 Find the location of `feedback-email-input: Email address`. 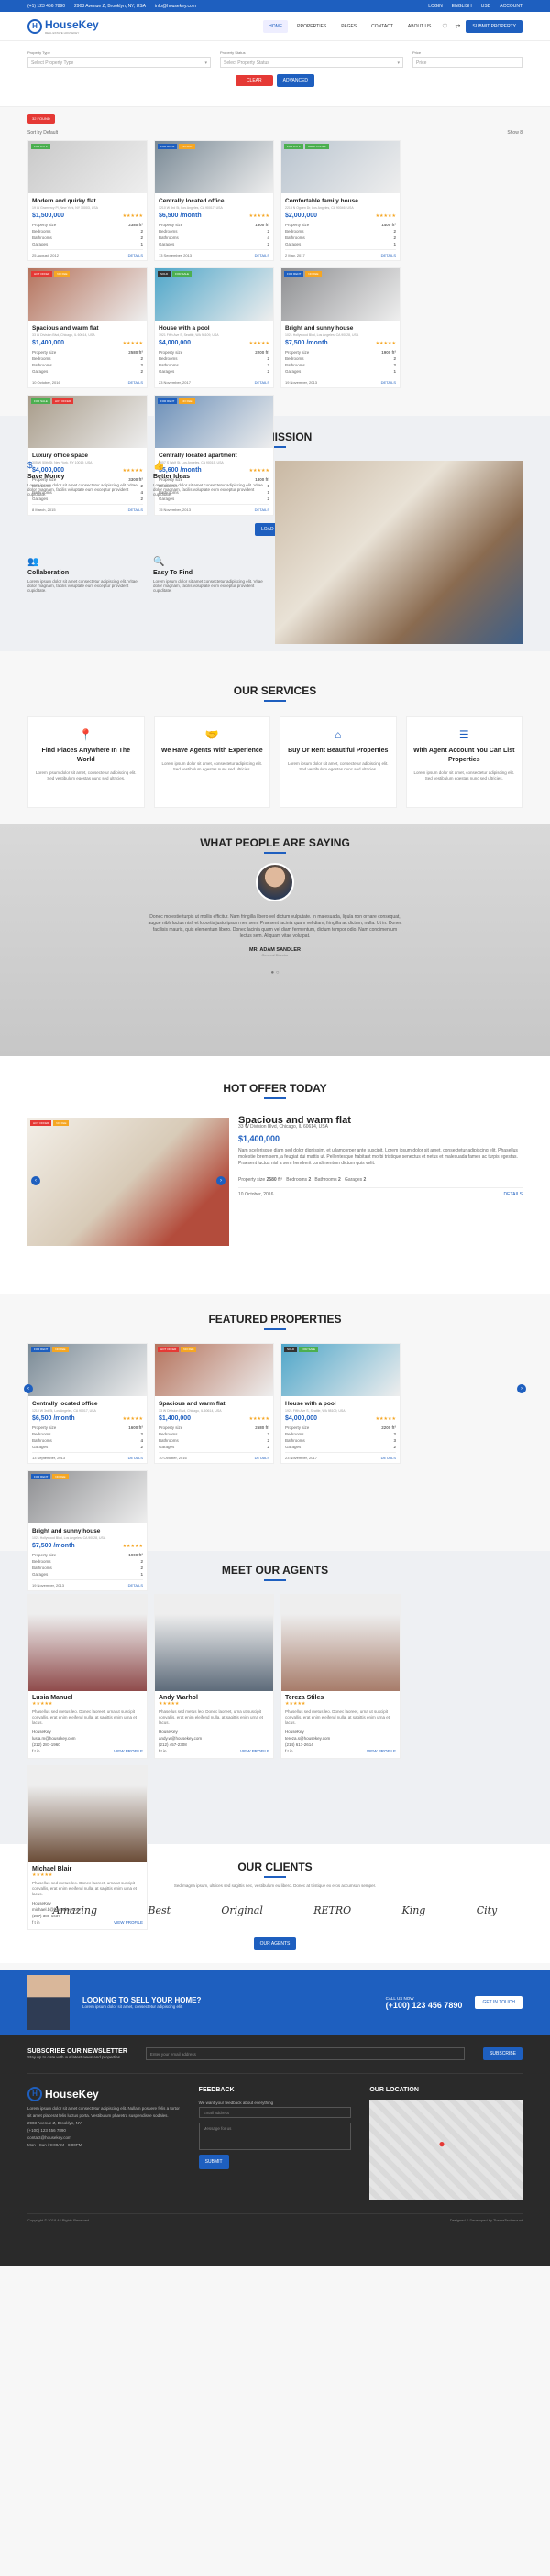

feedback-email-input: Email address is located at coordinates (275, 2113).